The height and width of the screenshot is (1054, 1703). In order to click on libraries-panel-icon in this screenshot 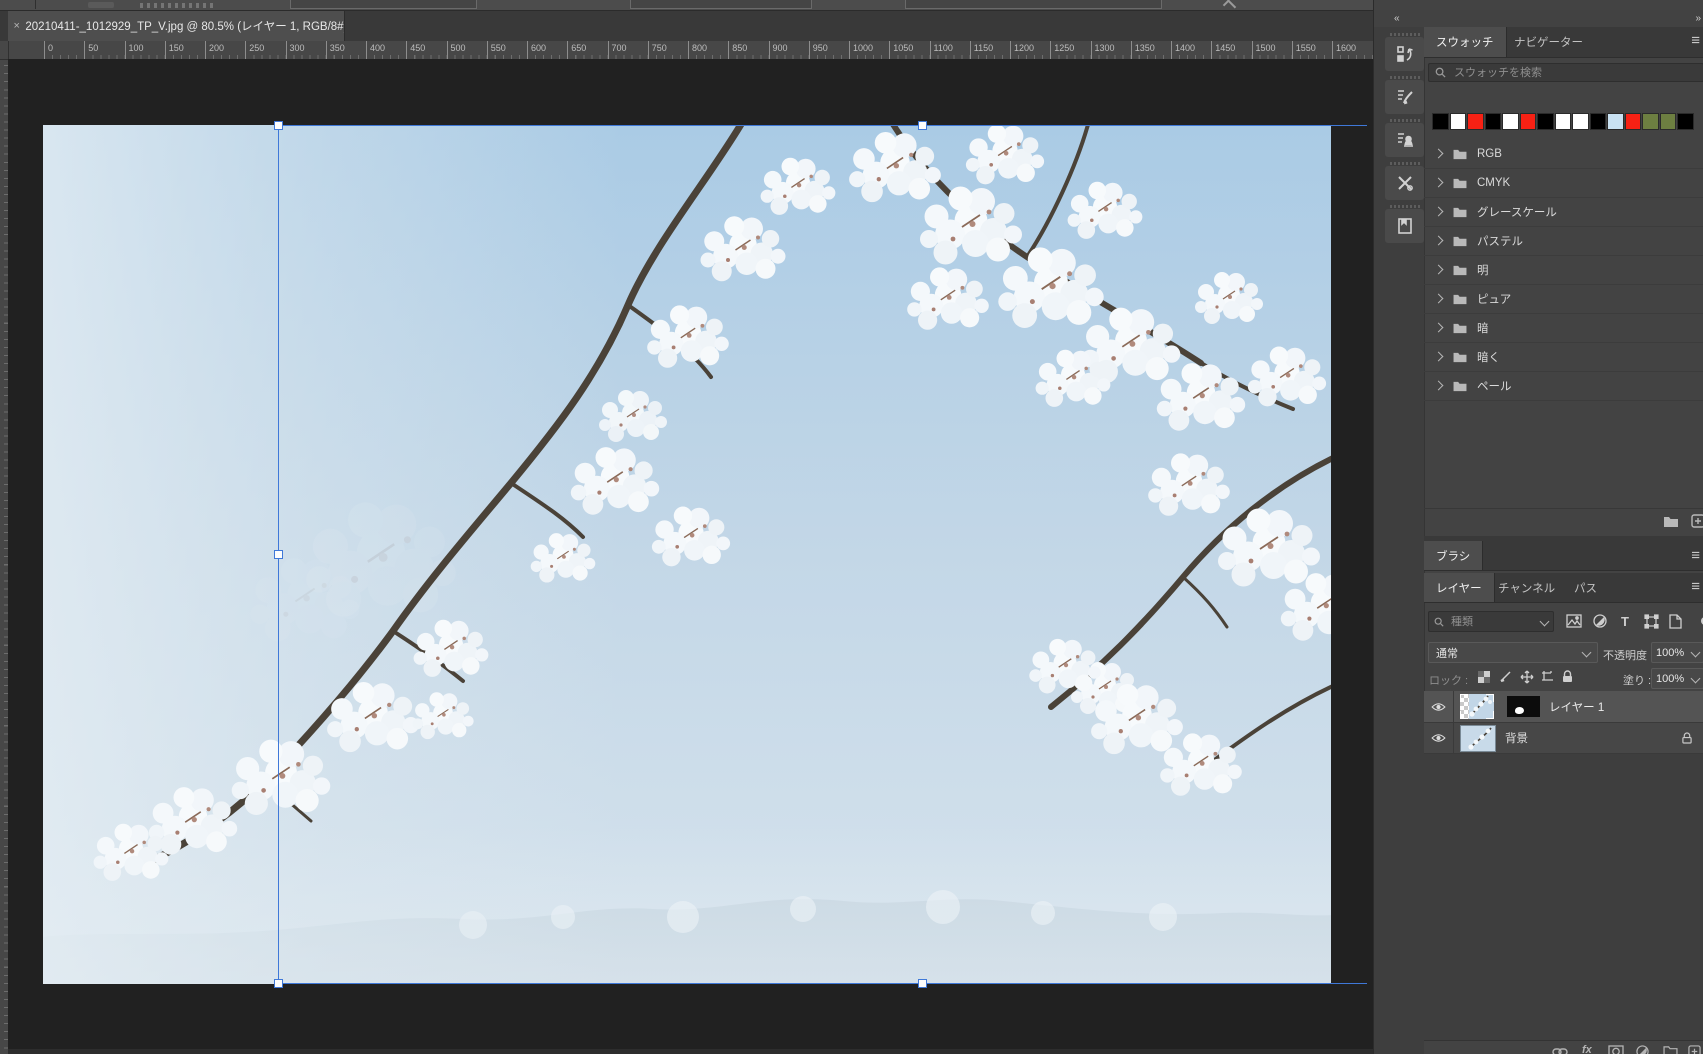, I will do `click(1404, 226)`.